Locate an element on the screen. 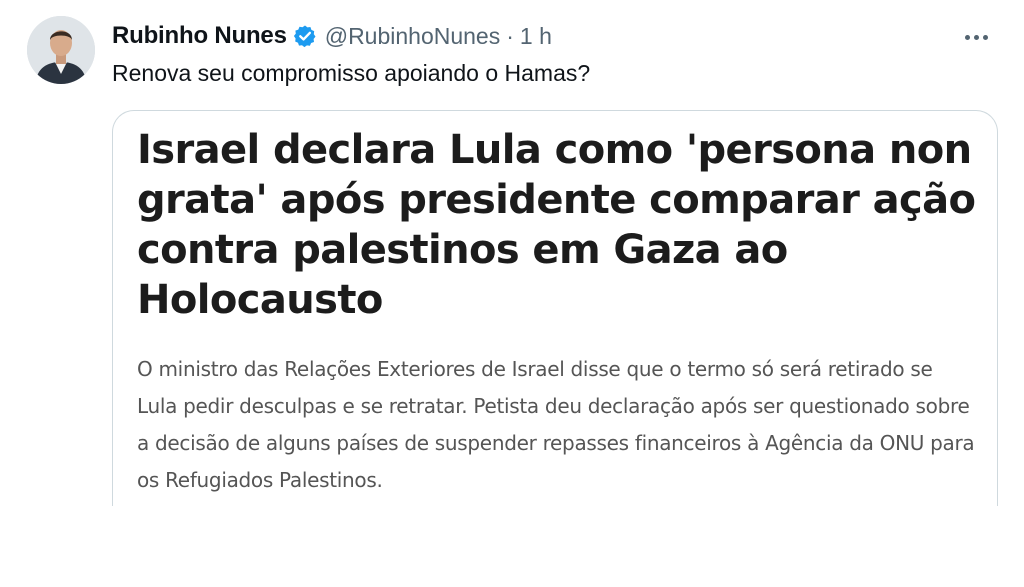 This screenshot has height=587, width=1024. verified-badge-icon is located at coordinates (305, 36).